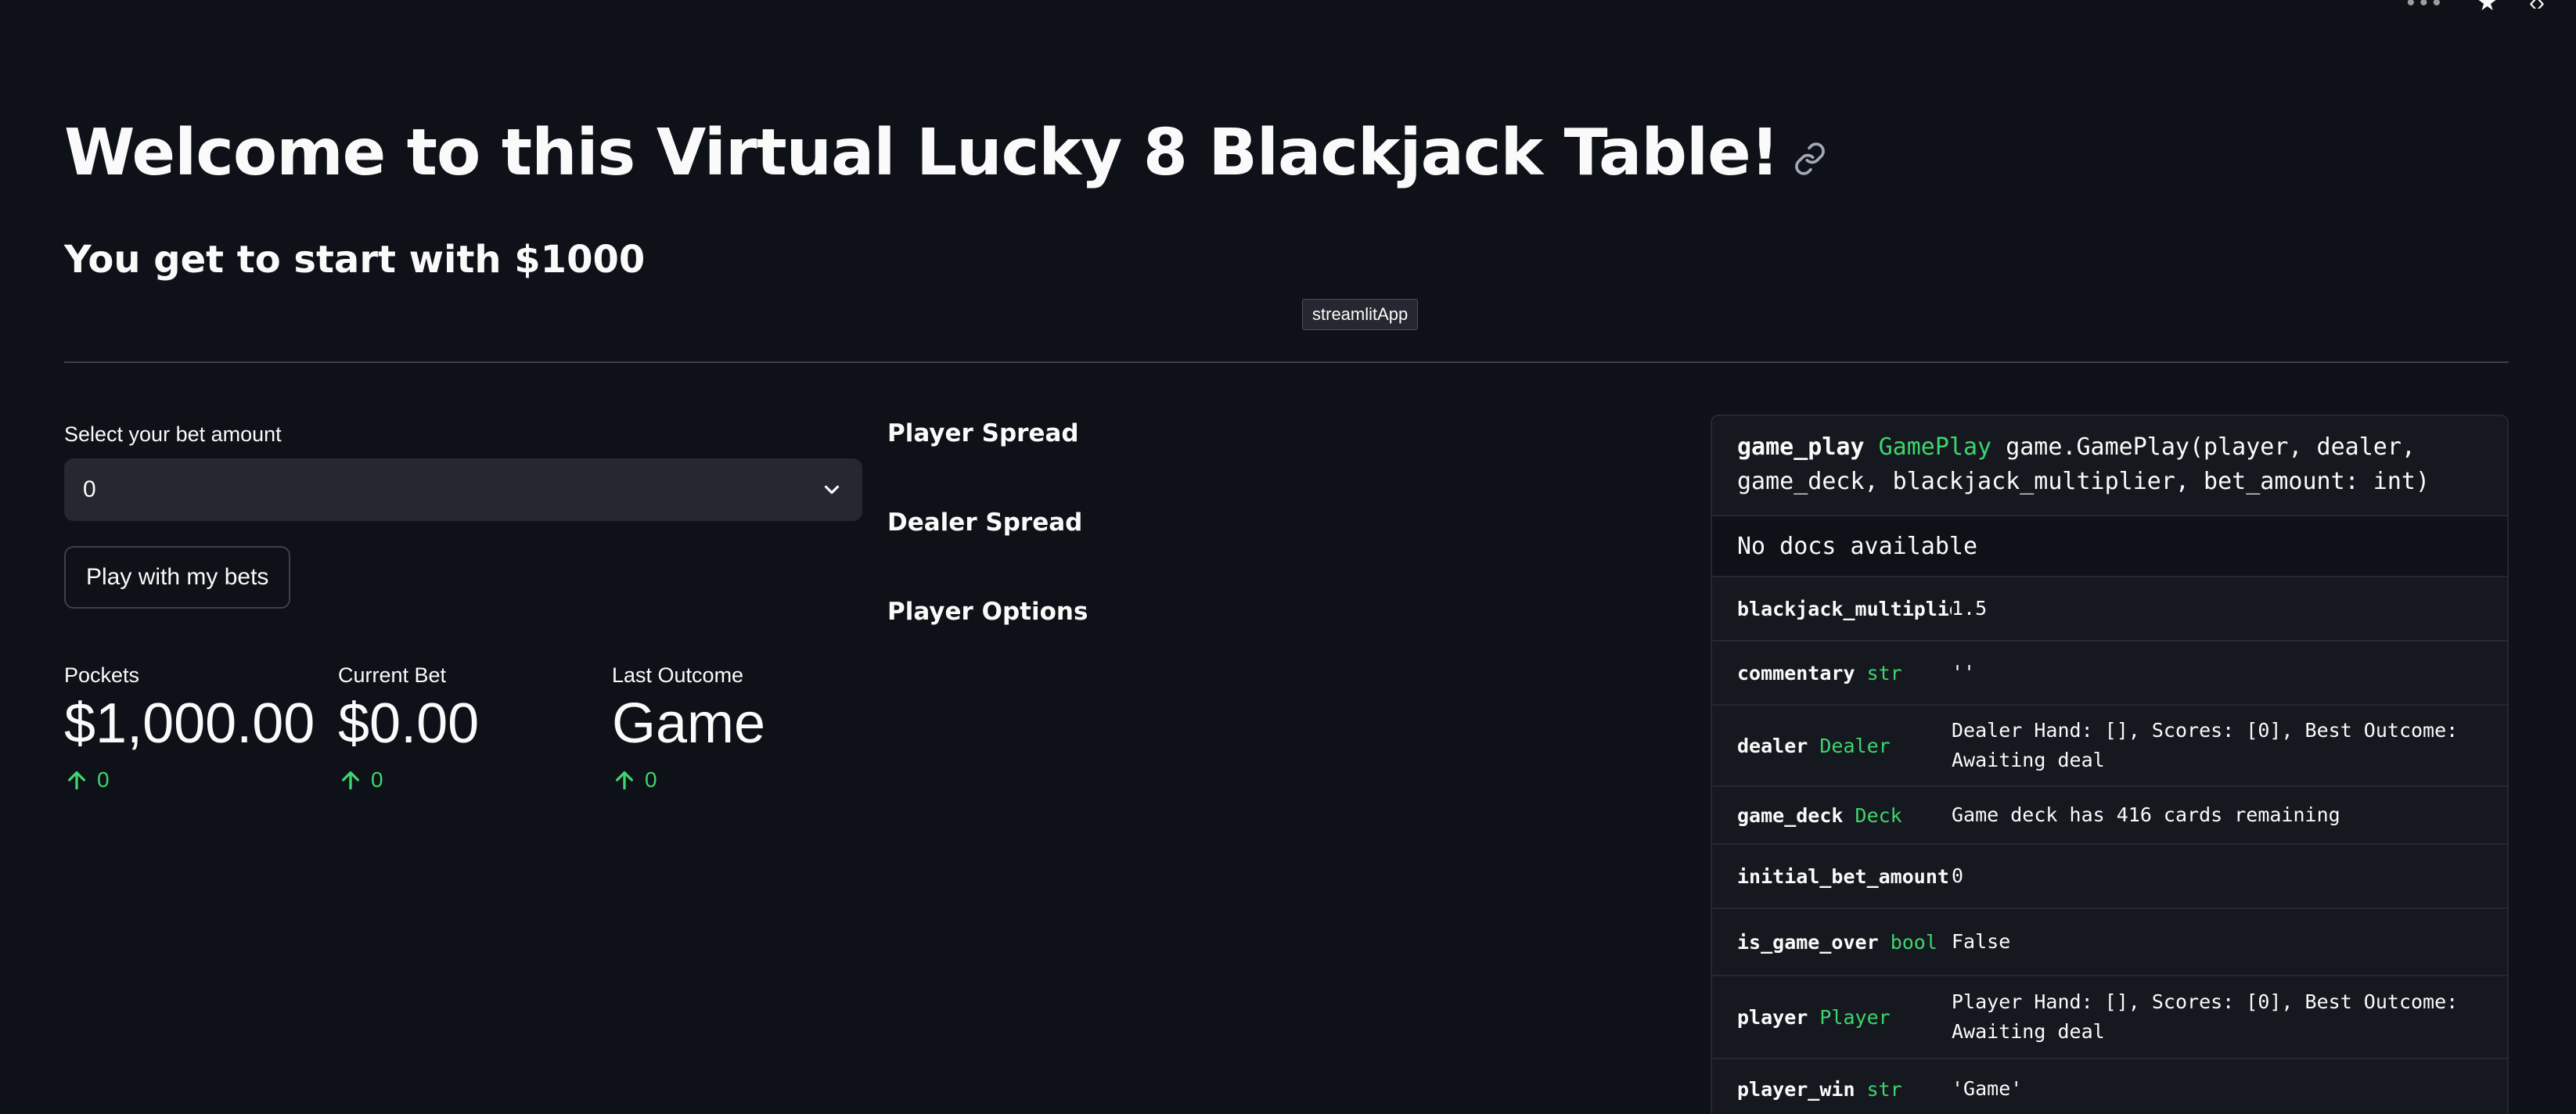 The image size is (2576, 1114). Describe the element at coordinates (1773, 1017) in the screenshot. I see `attribute-name: player` at that location.